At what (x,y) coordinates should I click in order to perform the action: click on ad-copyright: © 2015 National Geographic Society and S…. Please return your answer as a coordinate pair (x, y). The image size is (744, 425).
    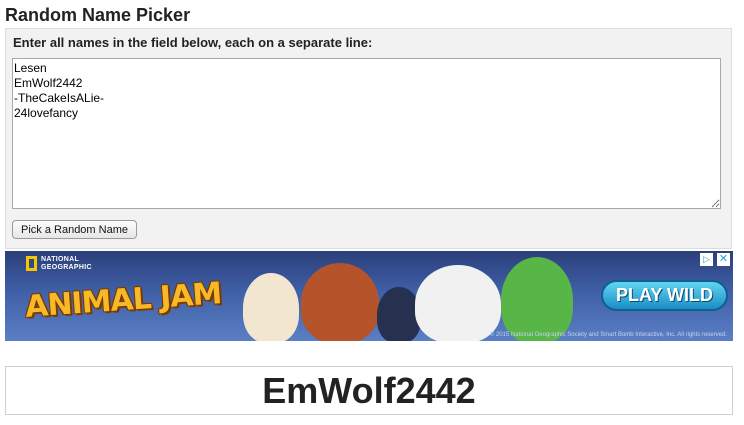
    Looking at the image, I should click on (608, 335).